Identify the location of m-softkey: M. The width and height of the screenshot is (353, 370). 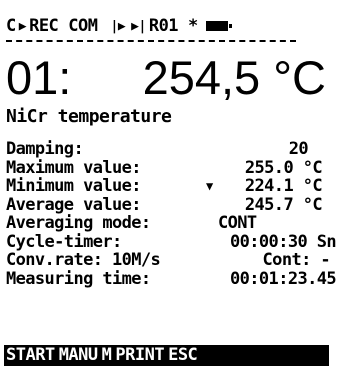
(107, 355).